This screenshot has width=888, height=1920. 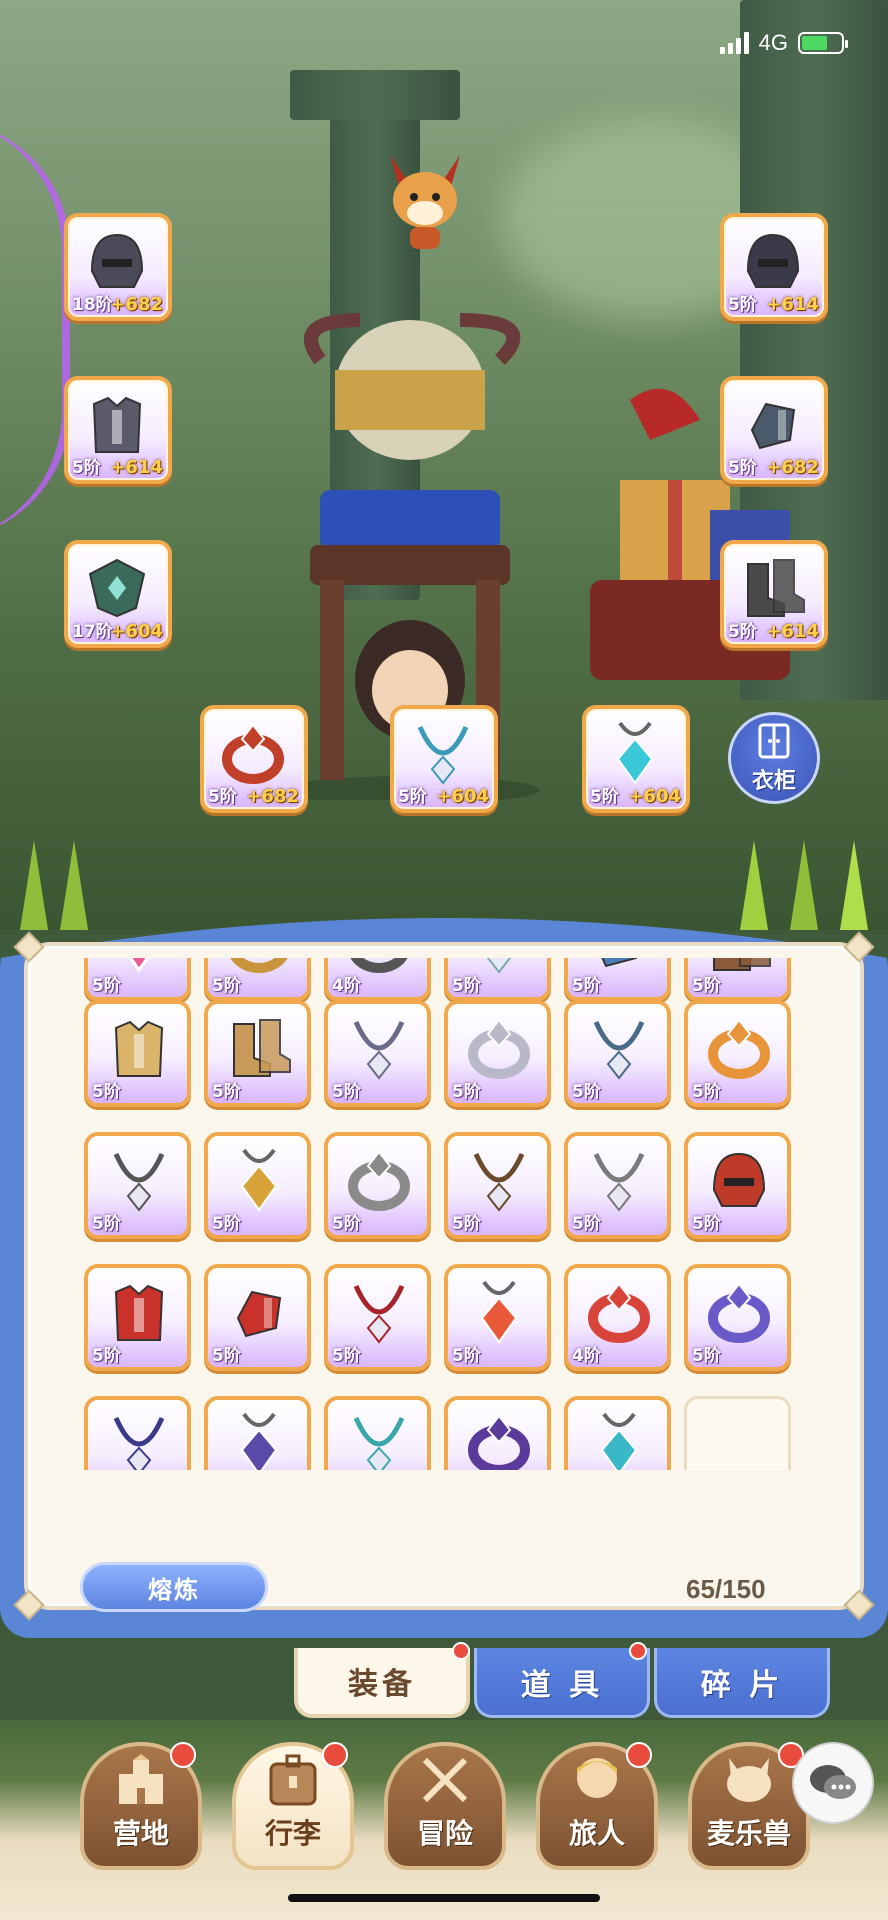 What do you see at coordinates (562, 1685) in the screenshot?
I see `tab-items-label: 道 具` at bounding box center [562, 1685].